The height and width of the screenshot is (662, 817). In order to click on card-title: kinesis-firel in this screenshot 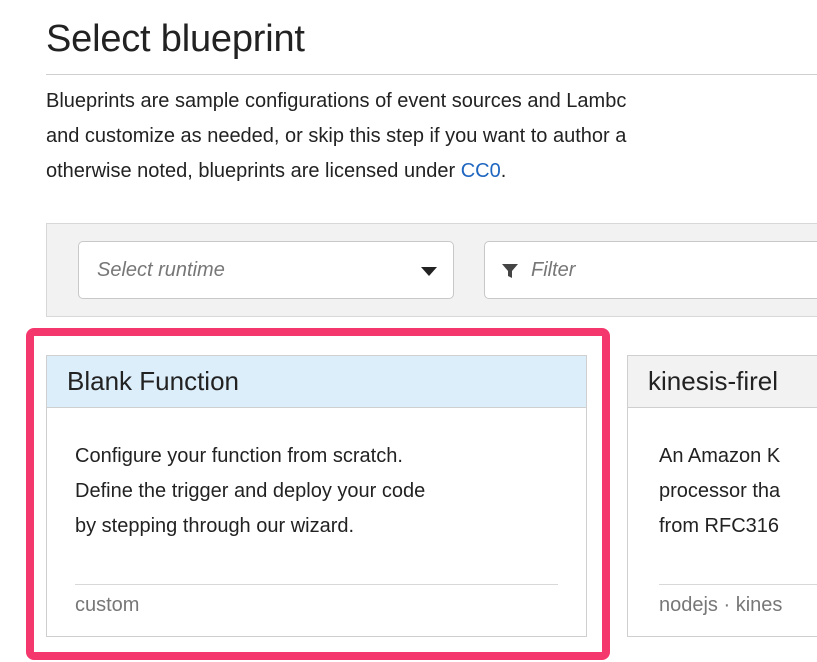, I will do `click(713, 381)`.